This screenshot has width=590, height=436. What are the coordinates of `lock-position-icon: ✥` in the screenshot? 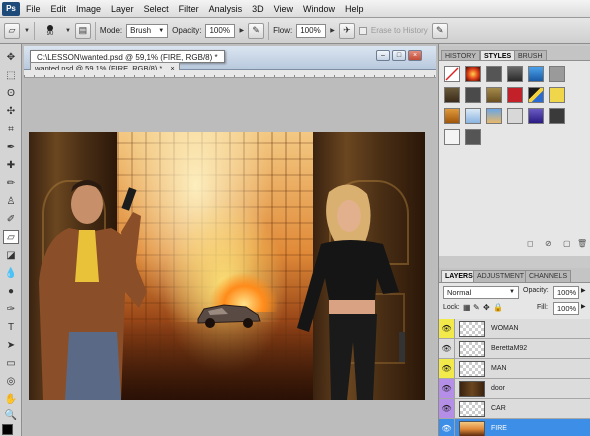 It's located at (486, 307).